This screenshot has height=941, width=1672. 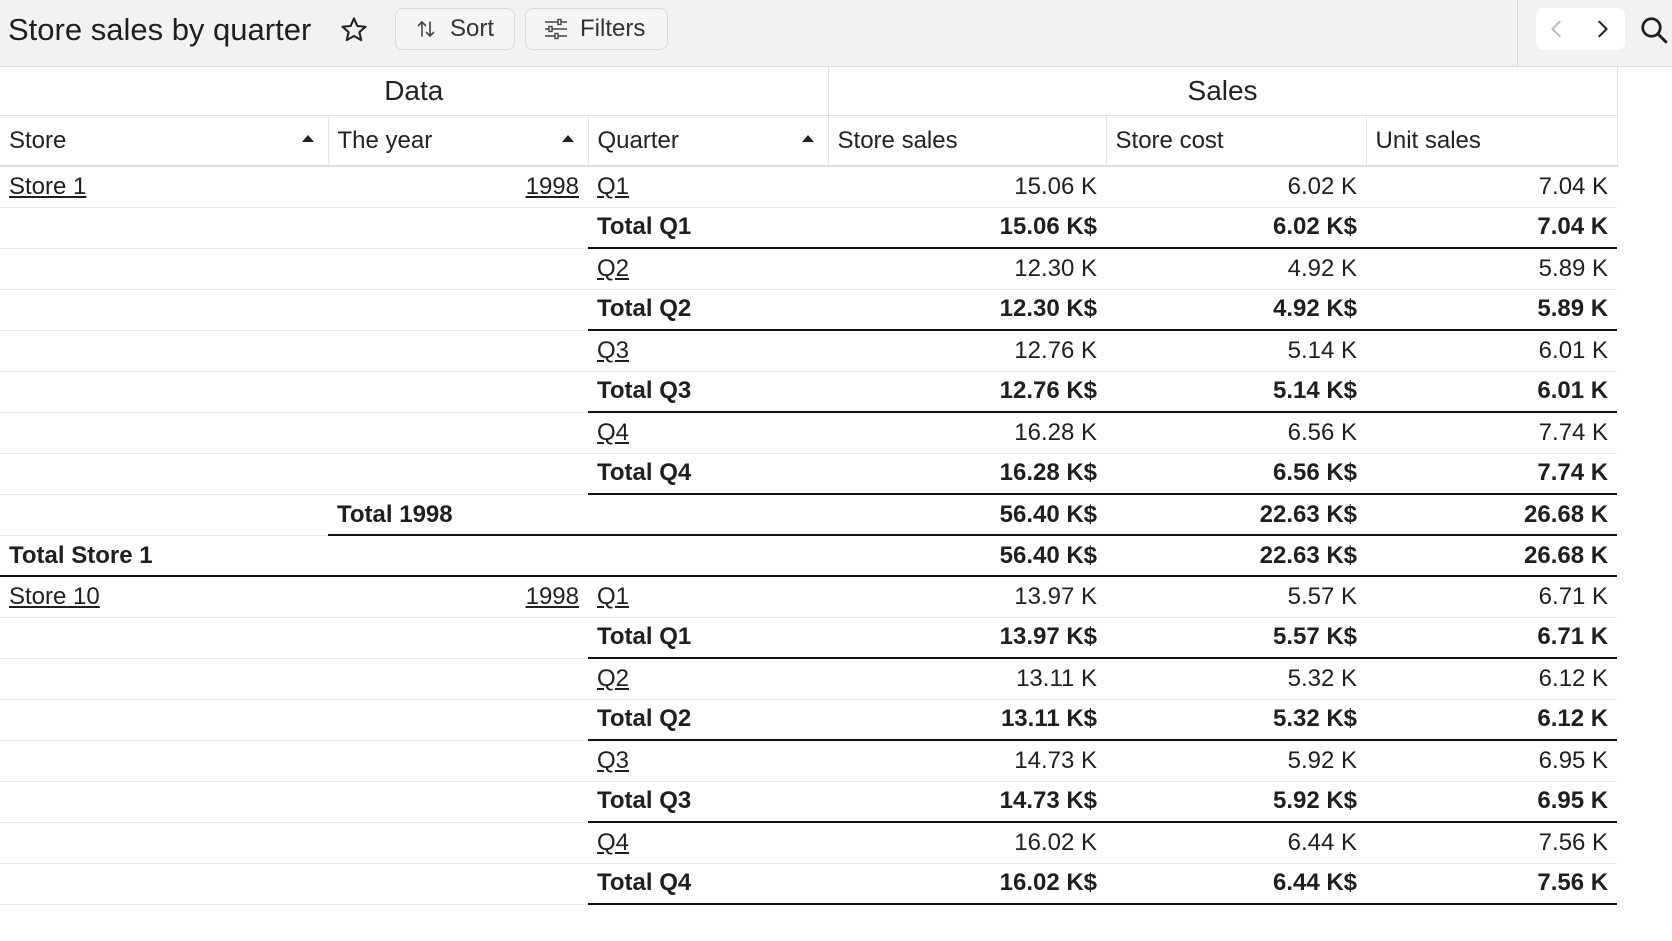 What do you see at coordinates (967, 720) in the screenshot?
I see `store-sales-cell: 13.11 K$` at bounding box center [967, 720].